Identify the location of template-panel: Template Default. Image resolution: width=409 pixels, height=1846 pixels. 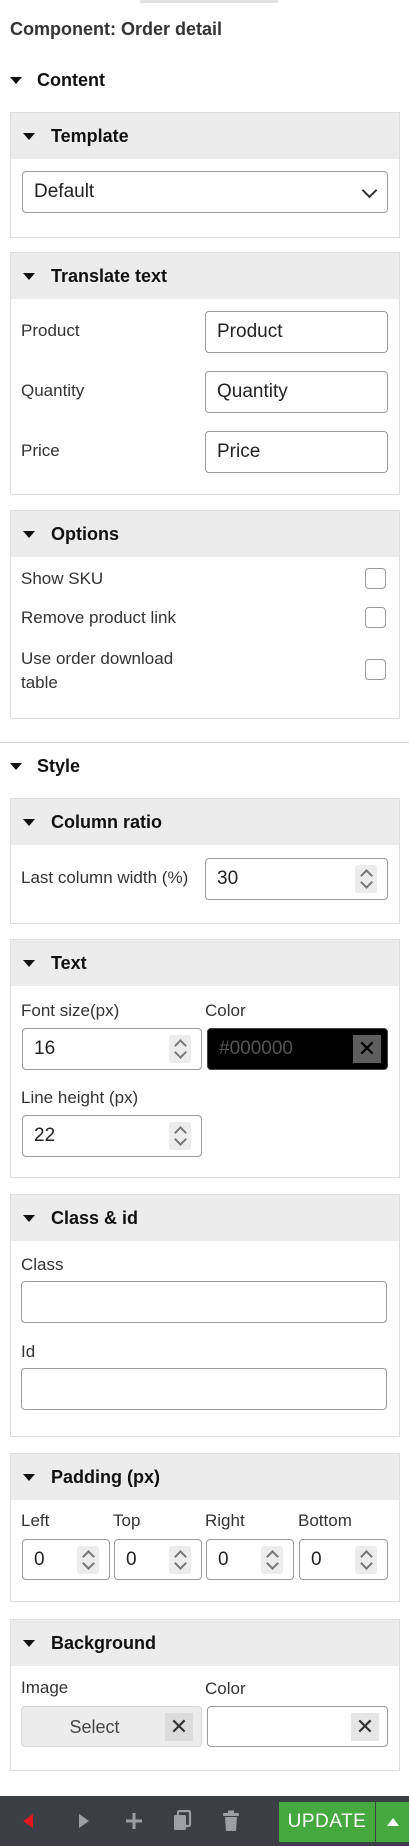
(205, 175).